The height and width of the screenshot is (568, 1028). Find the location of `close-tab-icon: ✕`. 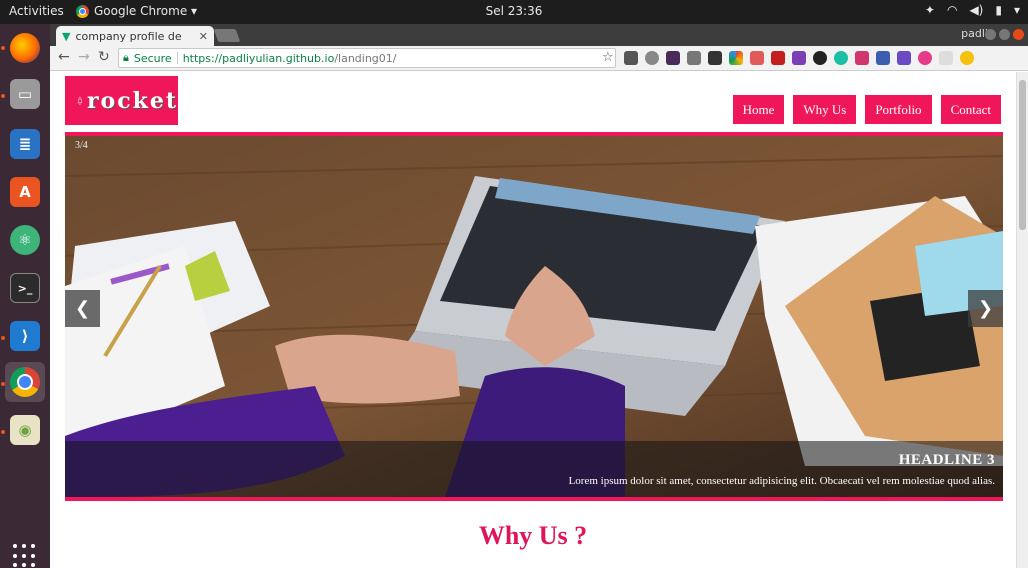

close-tab-icon: ✕ is located at coordinates (203, 36).